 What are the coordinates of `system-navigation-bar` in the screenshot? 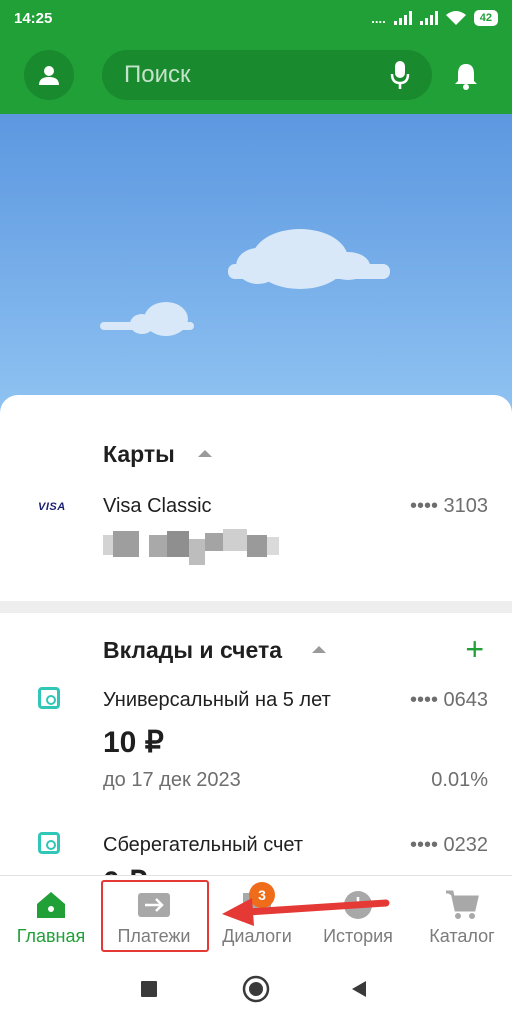 It's located at (256, 989).